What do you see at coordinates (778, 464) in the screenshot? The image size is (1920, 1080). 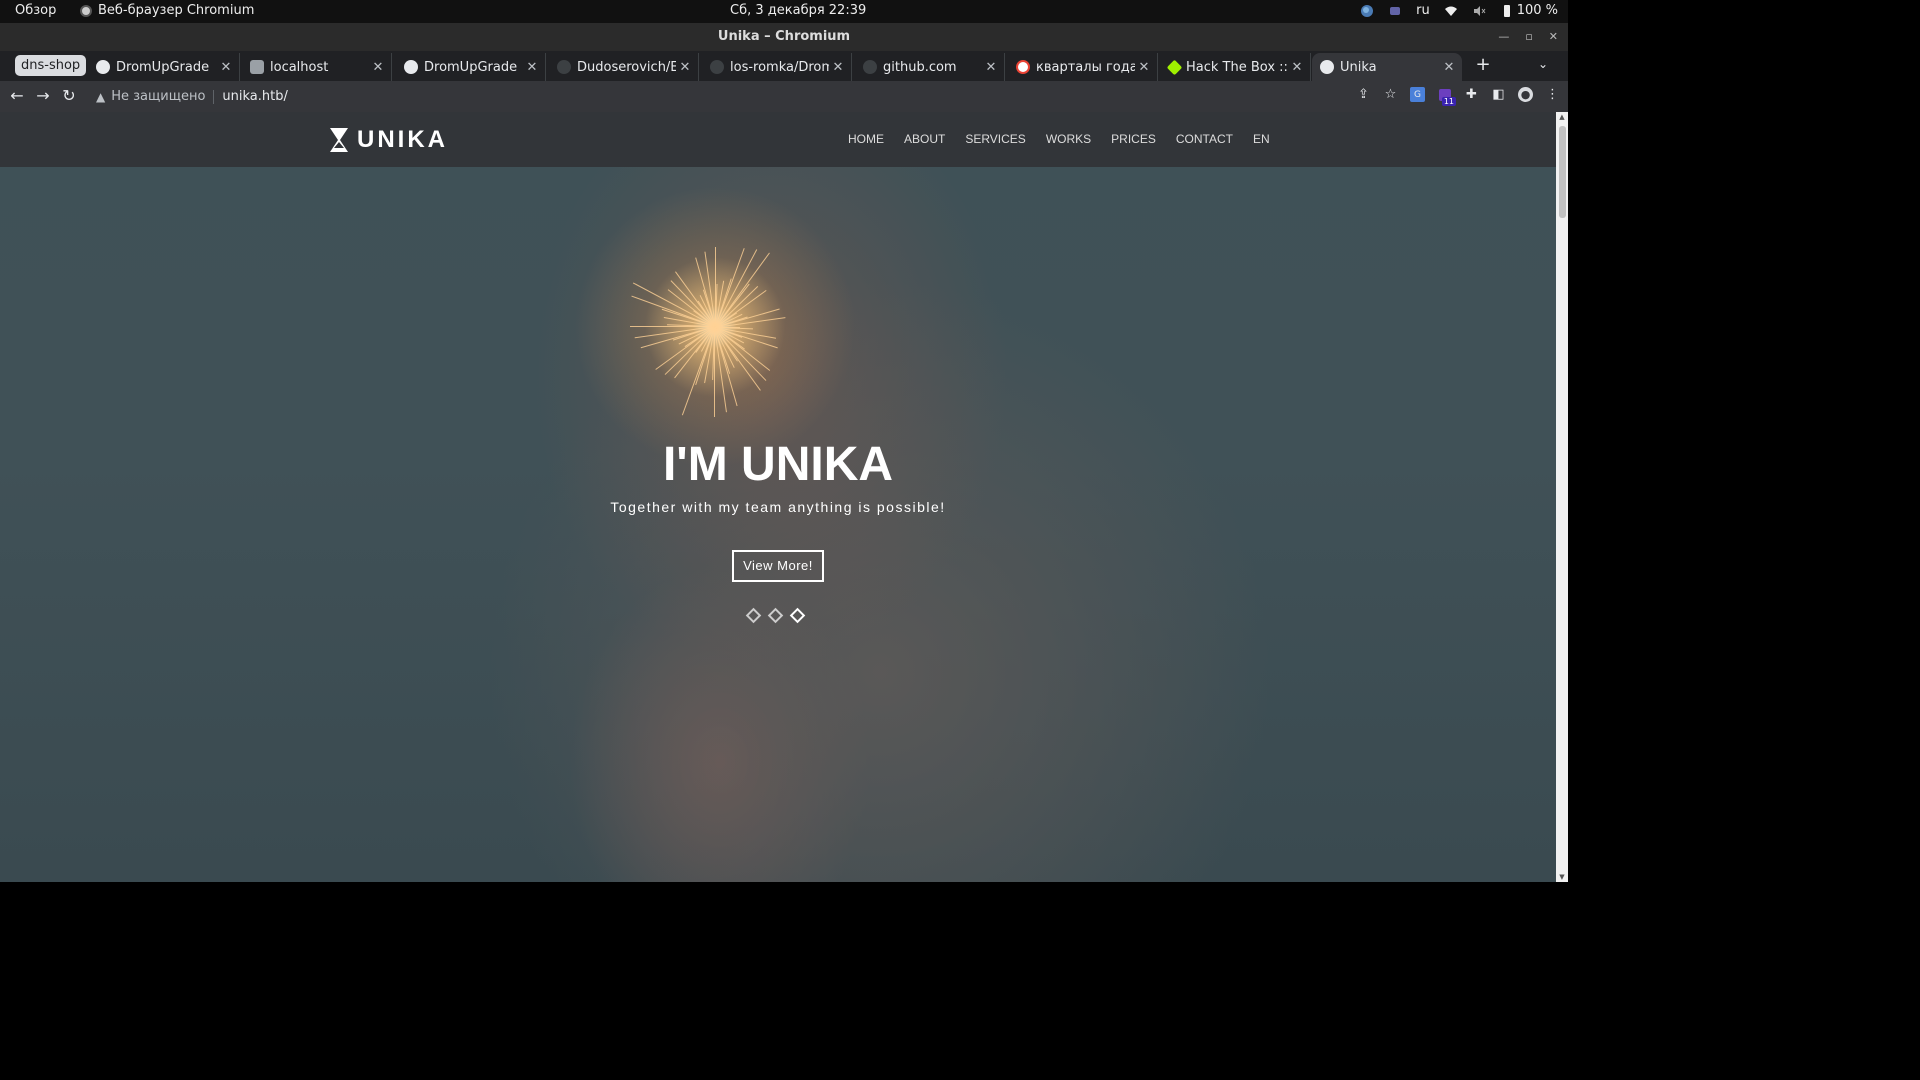 I see `hero-title: I'M UNIKA` at bounding box center [778, 464].